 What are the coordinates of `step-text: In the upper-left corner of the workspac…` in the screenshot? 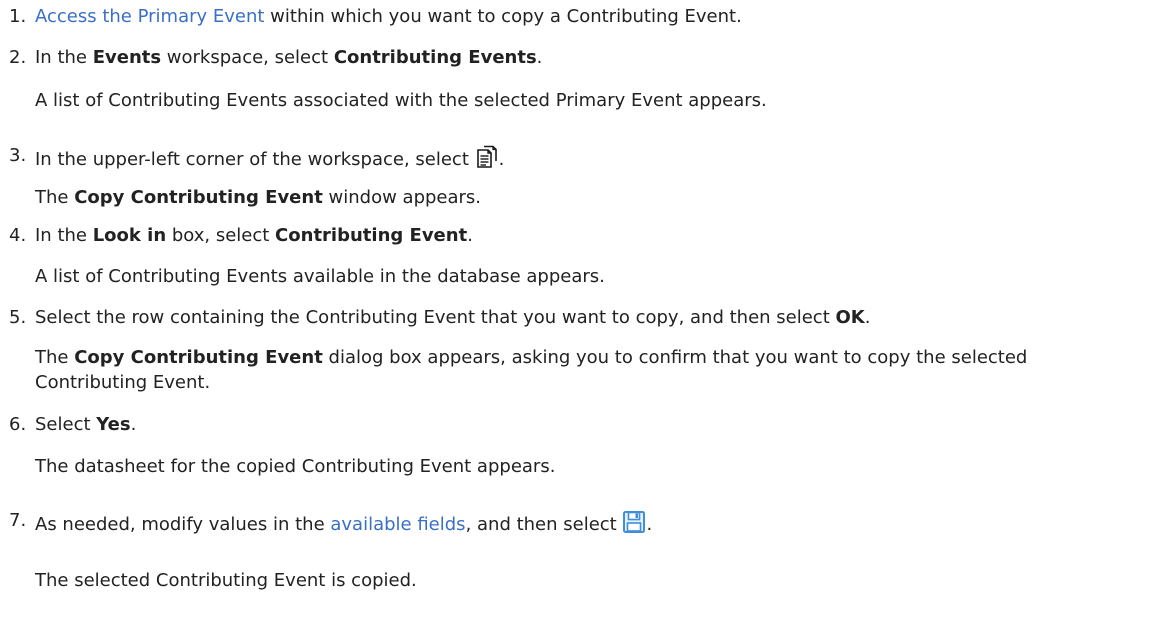 It's located at (269, 159).